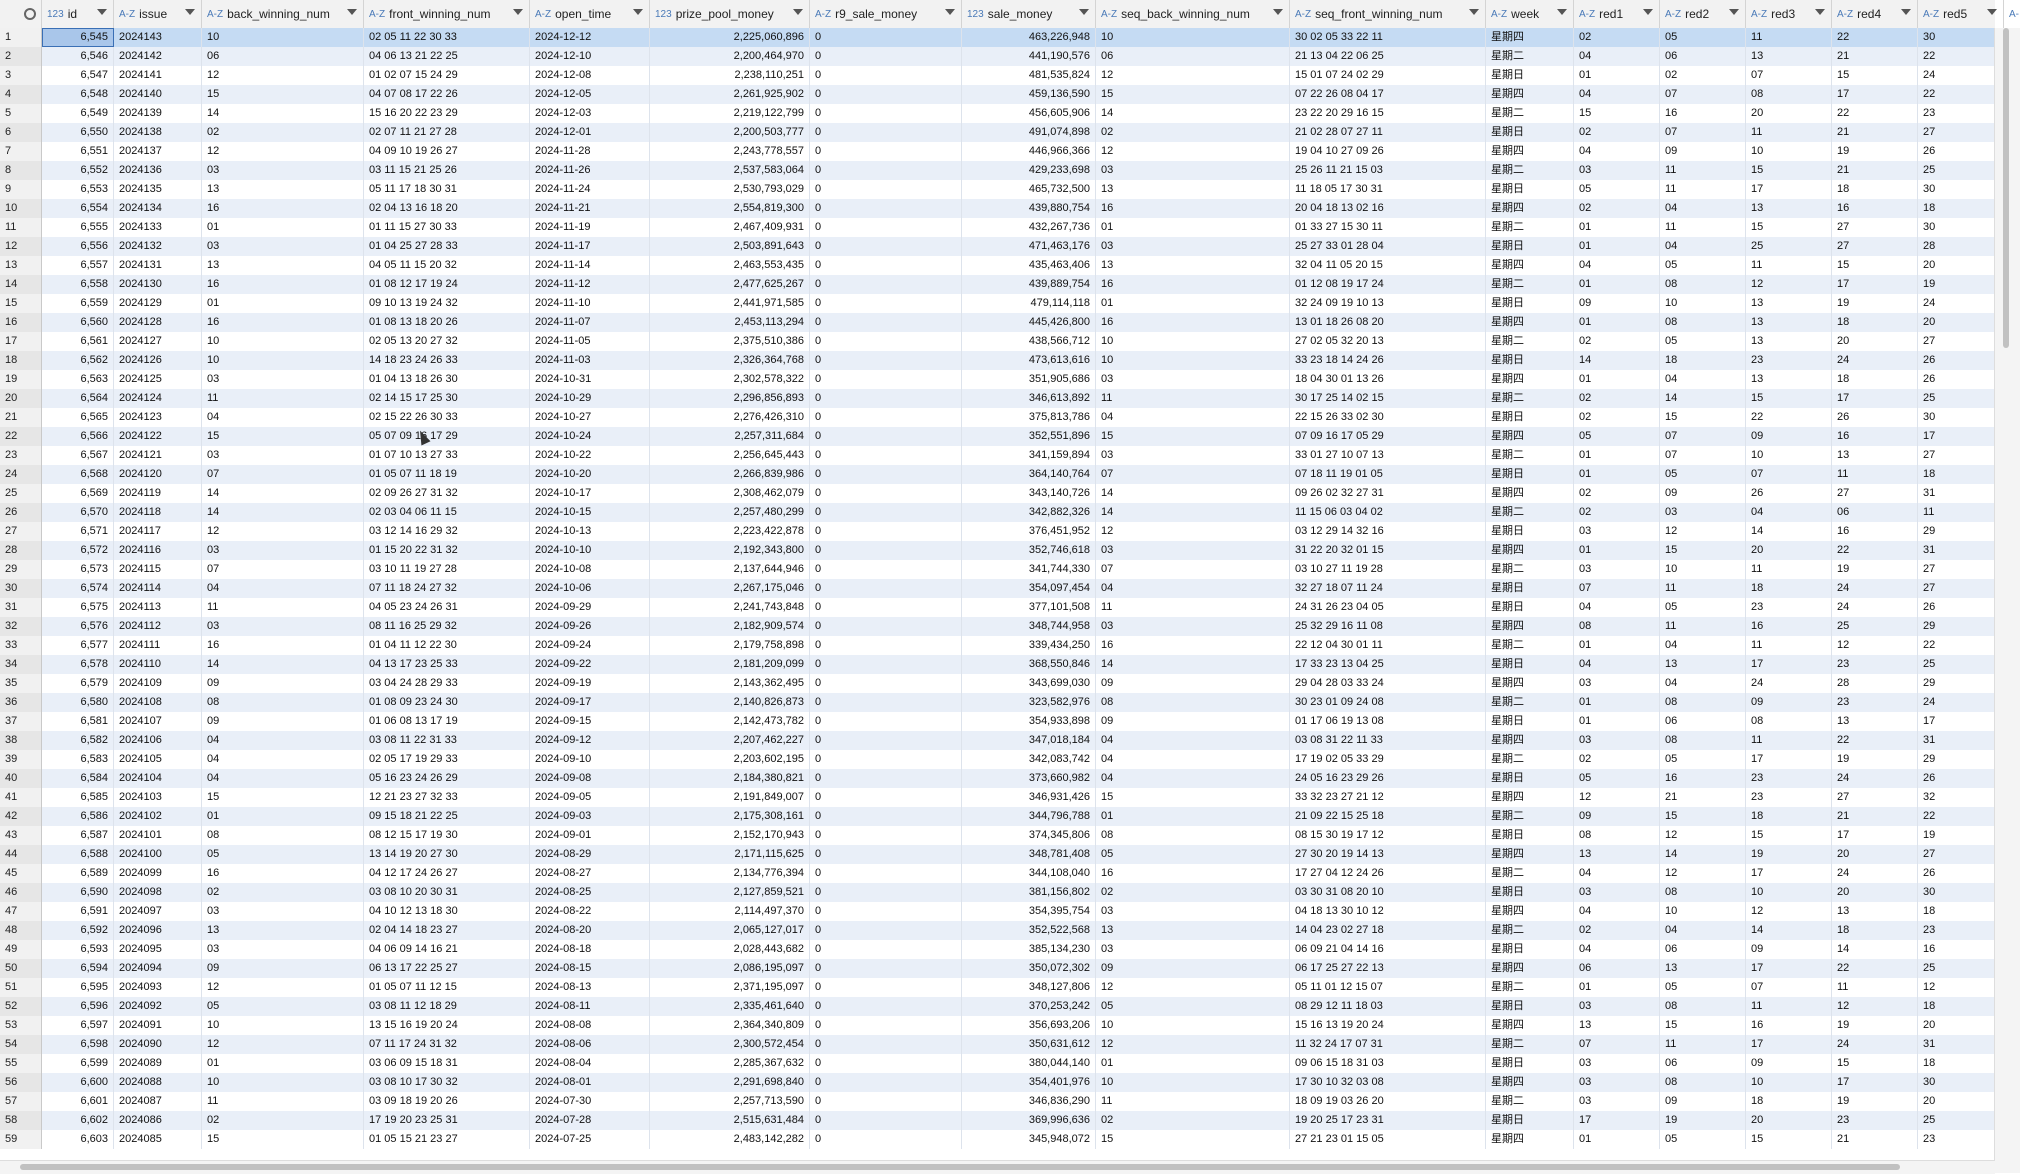  Describe the element at coordinates (1789, 550) in the screenshot. I see `cell-red3: 20` at that location.